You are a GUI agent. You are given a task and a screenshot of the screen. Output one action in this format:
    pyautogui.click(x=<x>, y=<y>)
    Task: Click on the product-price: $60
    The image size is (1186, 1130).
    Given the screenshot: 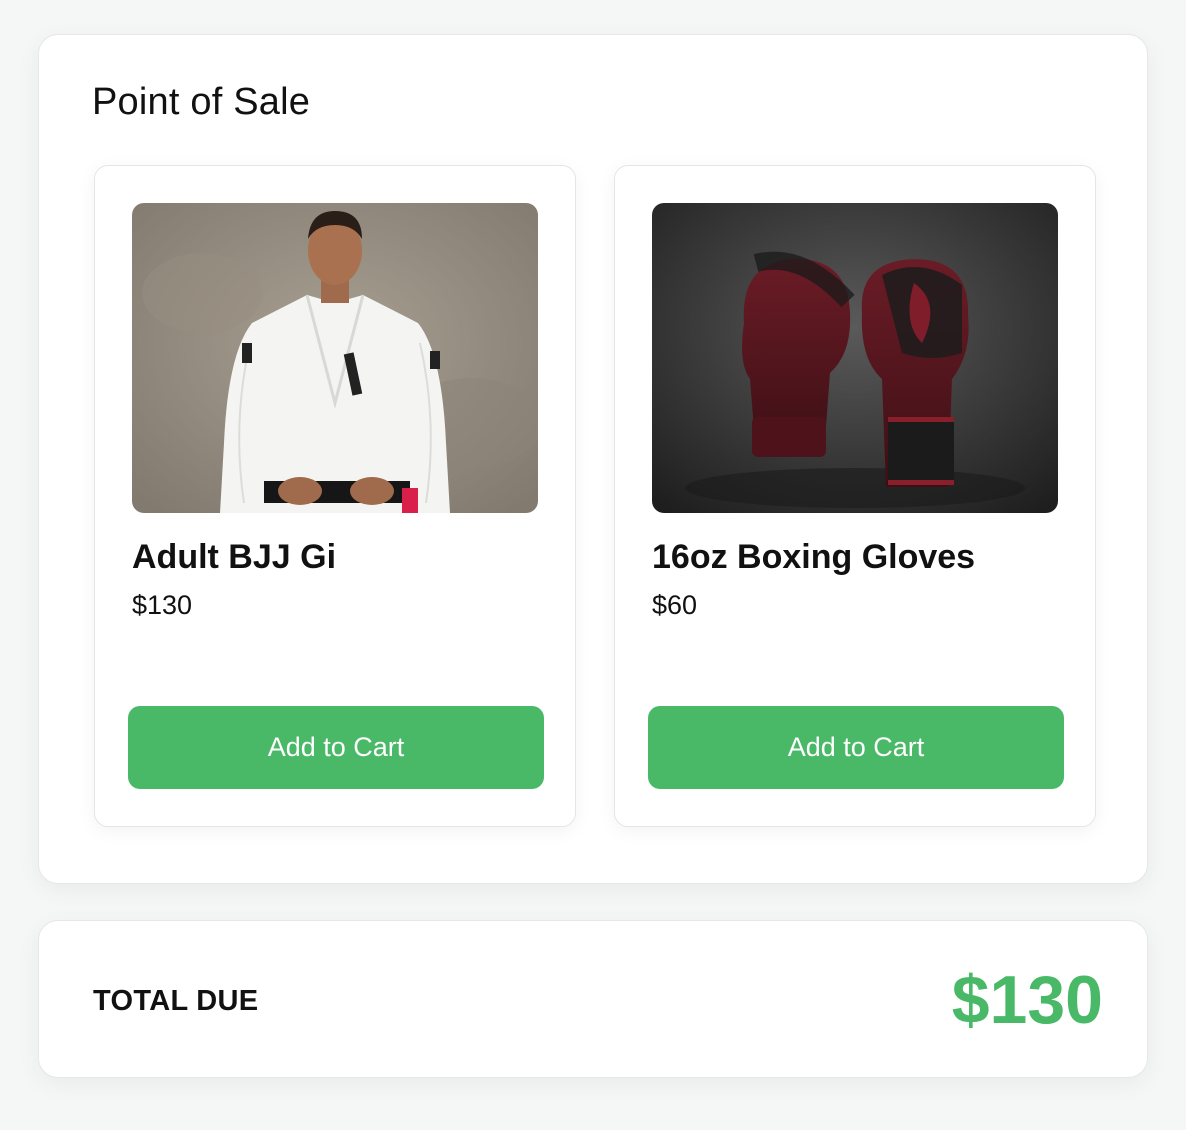 What is the action you would take?
    pyautogui.click(x=675, y=605)
    